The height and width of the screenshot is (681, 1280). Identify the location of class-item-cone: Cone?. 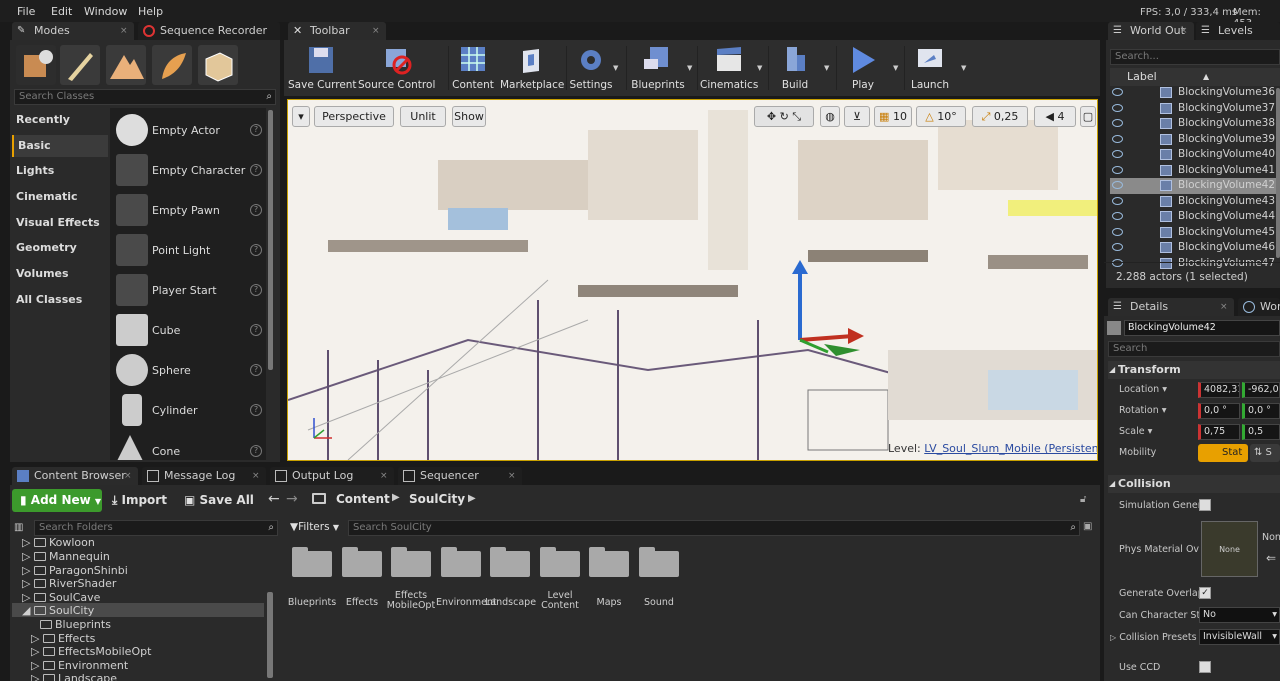
(188, 446).